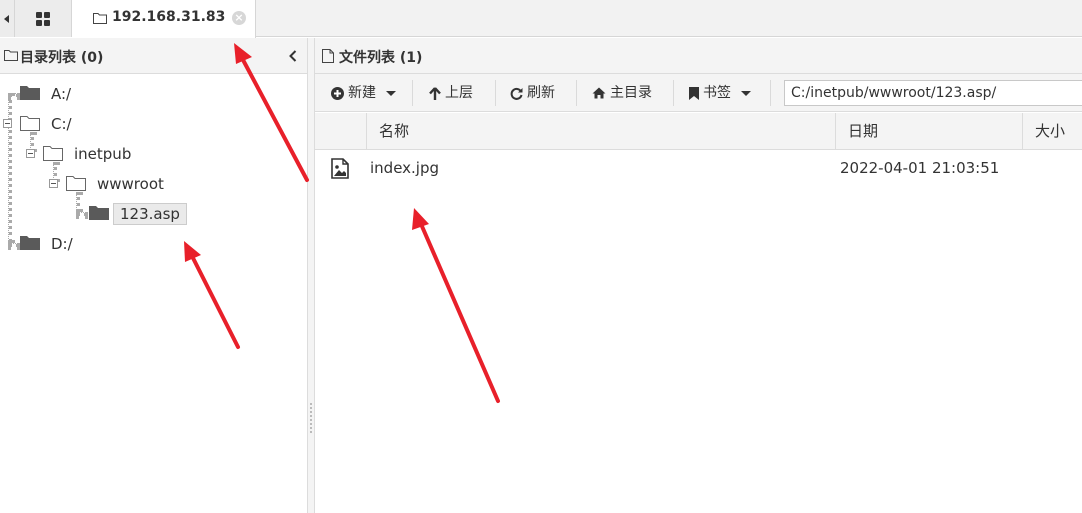  Describe the element at coordinates (717, 93) in the screenshot. I see `bookmark-label: 书签` at that location.